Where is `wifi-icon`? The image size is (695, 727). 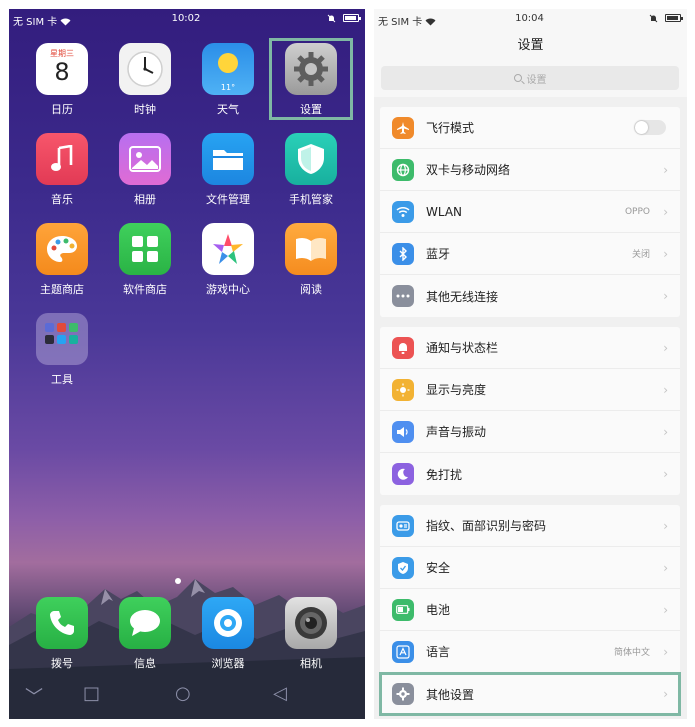 wifi-icon is located at coordinates (403, 211).